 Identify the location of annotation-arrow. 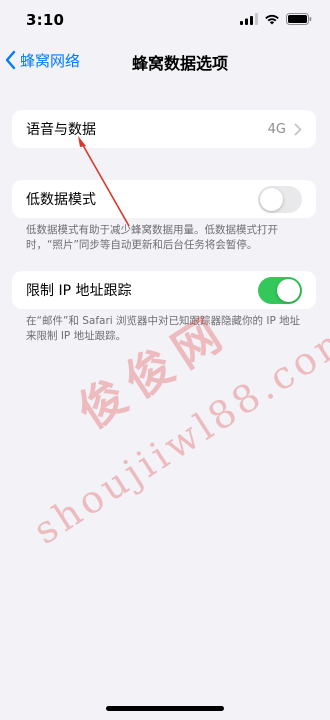
(104, 181).